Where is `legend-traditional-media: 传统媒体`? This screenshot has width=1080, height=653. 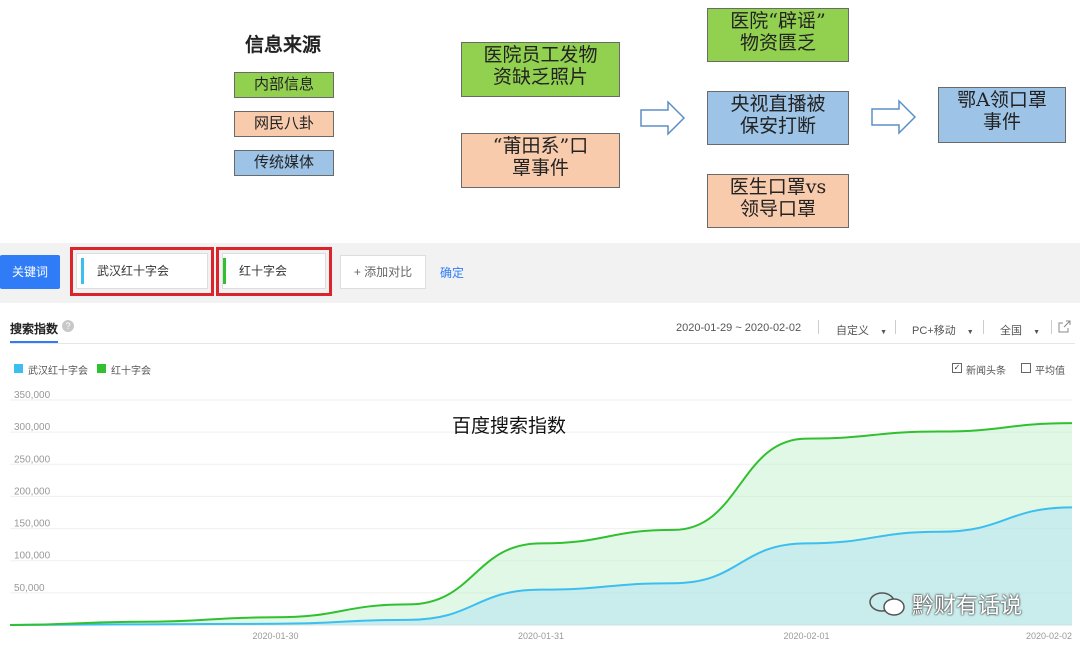
legend-traditional-media: 传统媒体 is located at coordinates (284, 163).